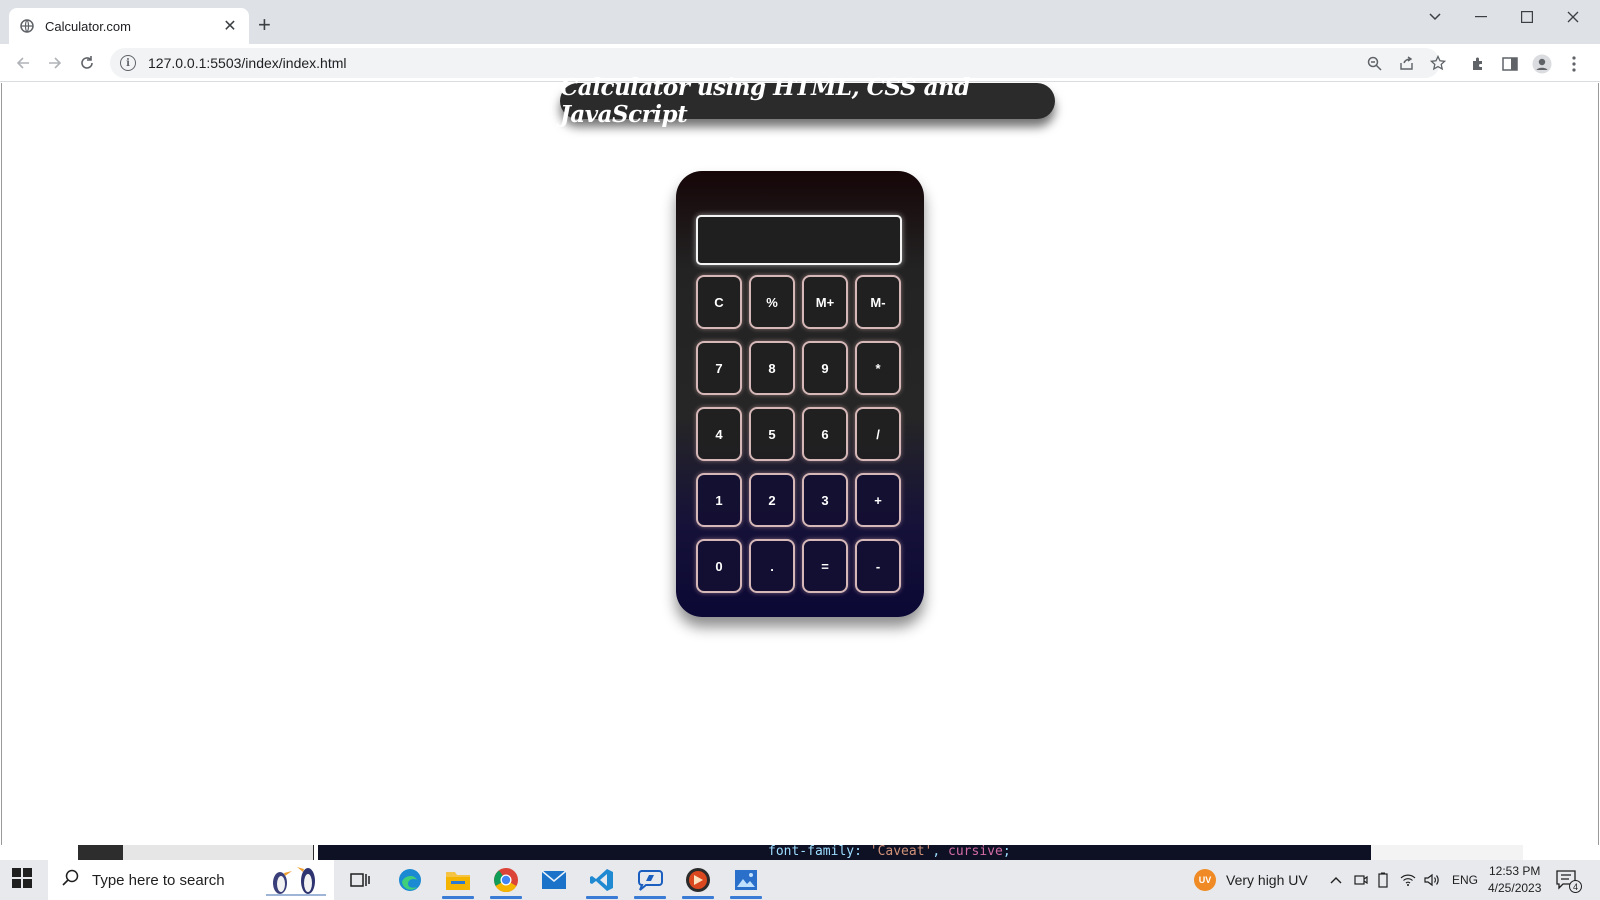 The height and width of the screenshot is (900, 1600). What do you see at coordinates (1447, 852) in the screenshot?
I see `background-window-right` at bounding box center [1447, 852].